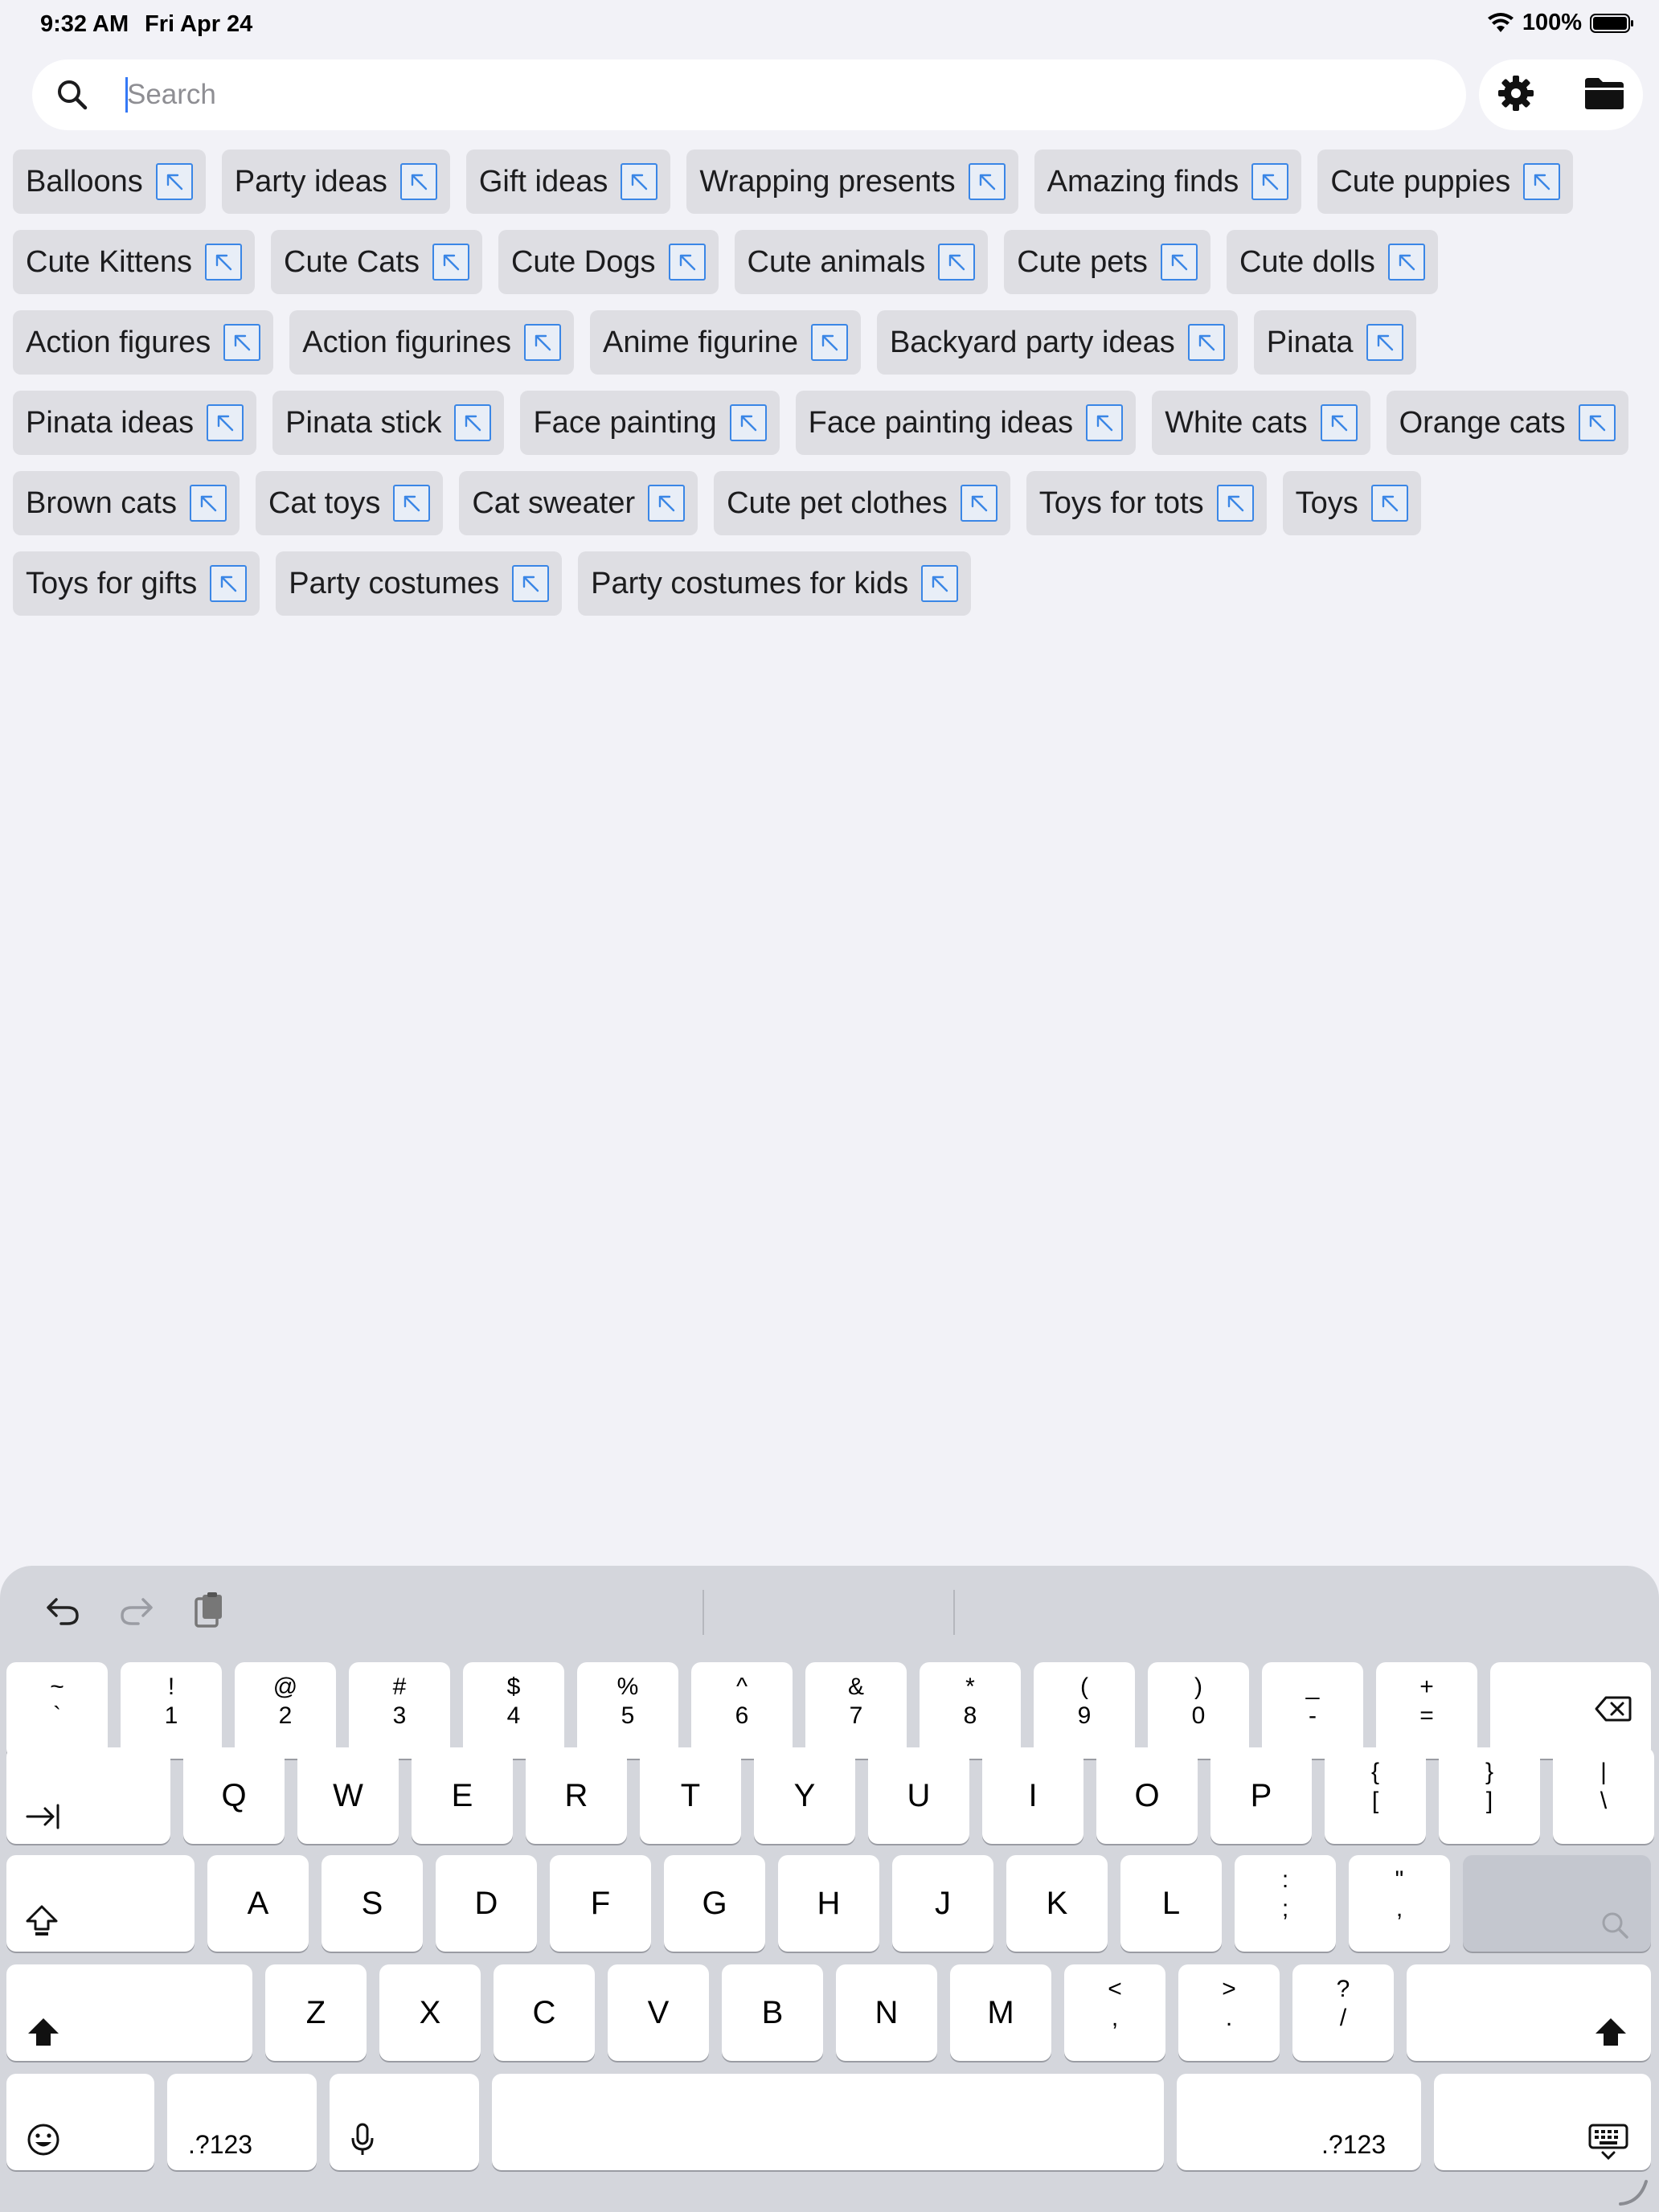  What do you see at coordinates (578, 503) in the screenshot?
I see `suggestion-chip: Cat sweater` at bounding box center [578, 503].